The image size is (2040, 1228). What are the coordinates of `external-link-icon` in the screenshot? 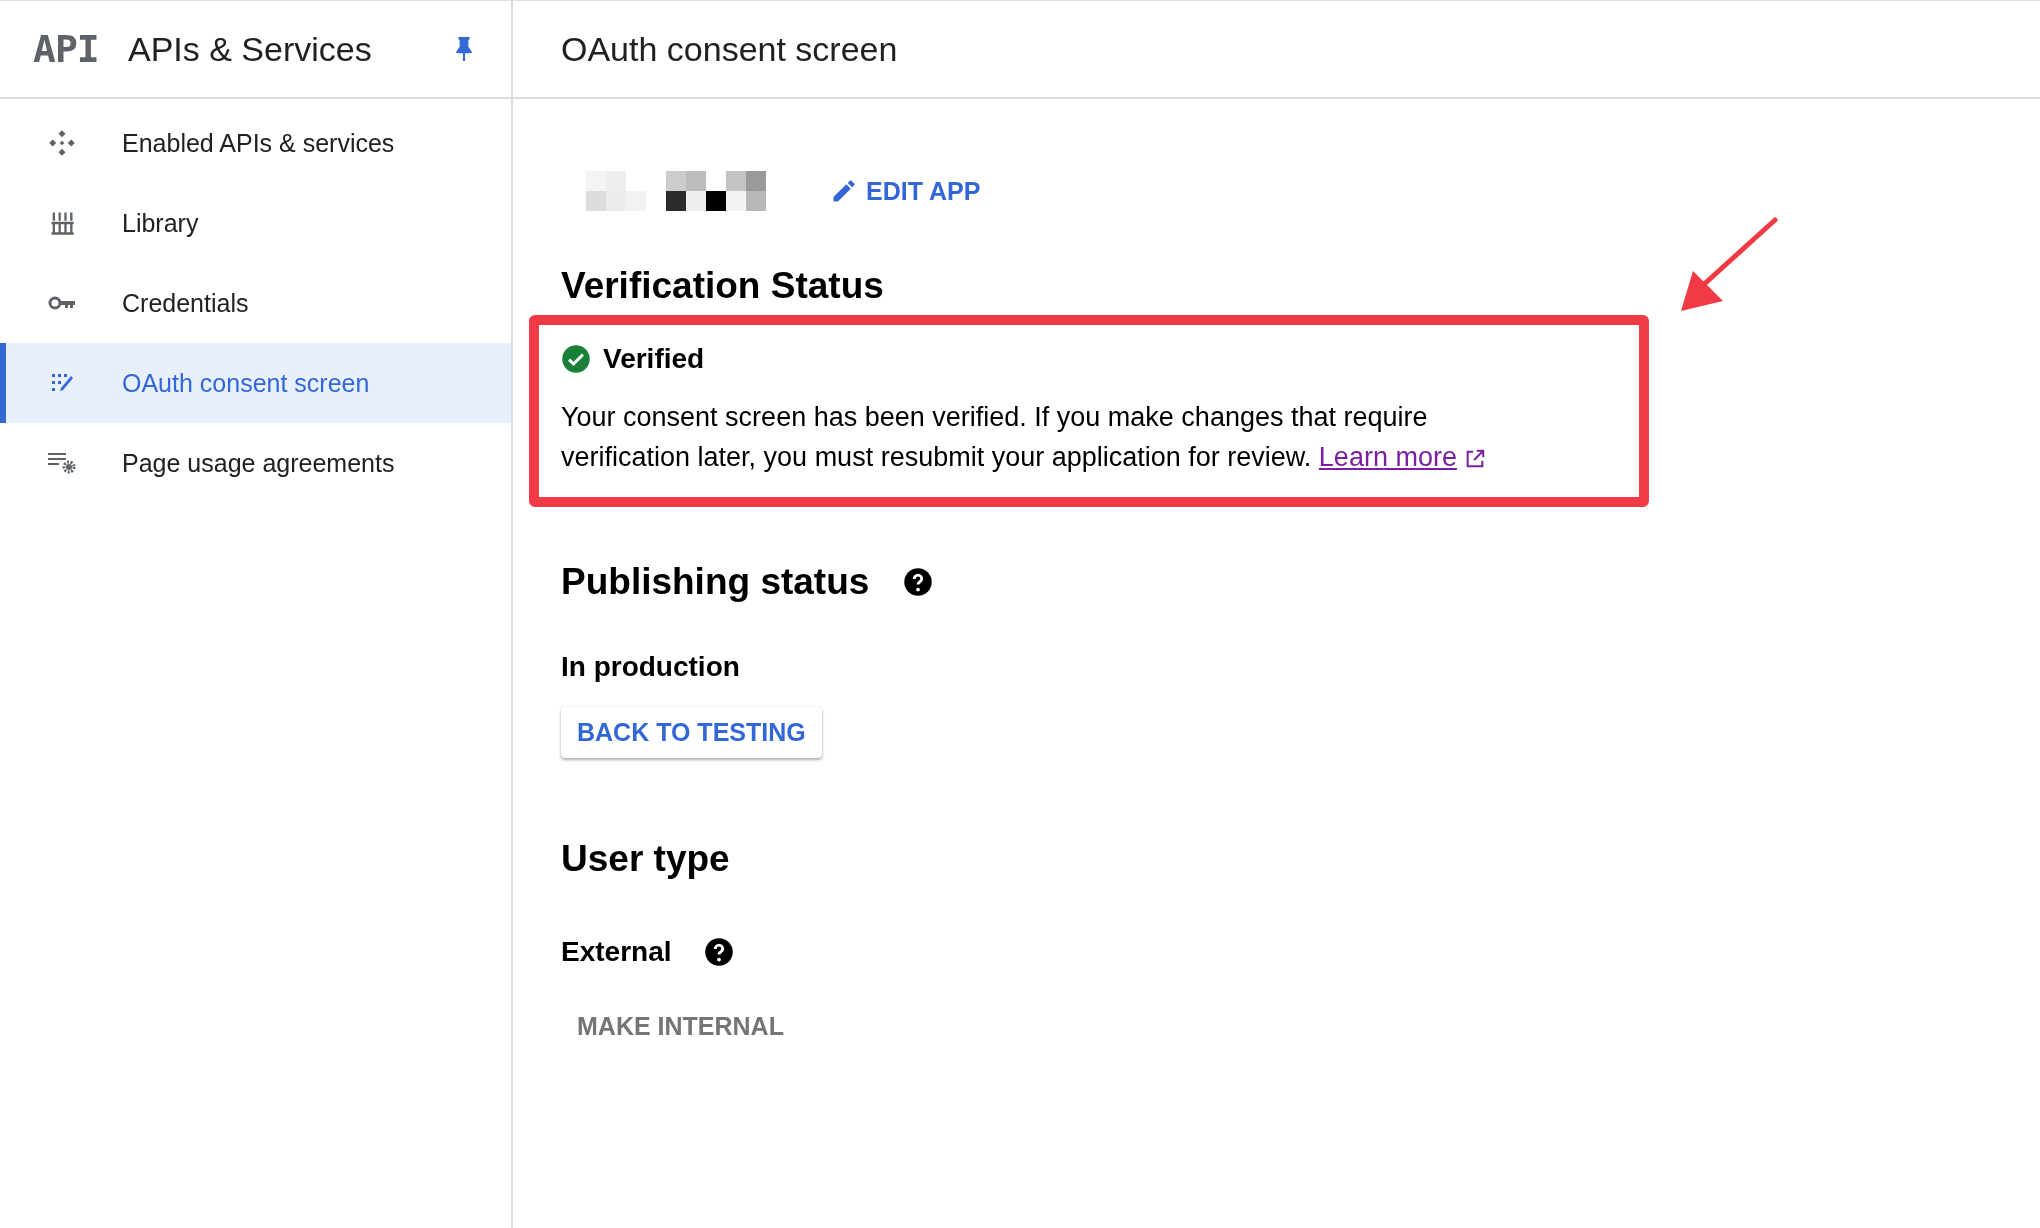 It's located at (1475, 458).